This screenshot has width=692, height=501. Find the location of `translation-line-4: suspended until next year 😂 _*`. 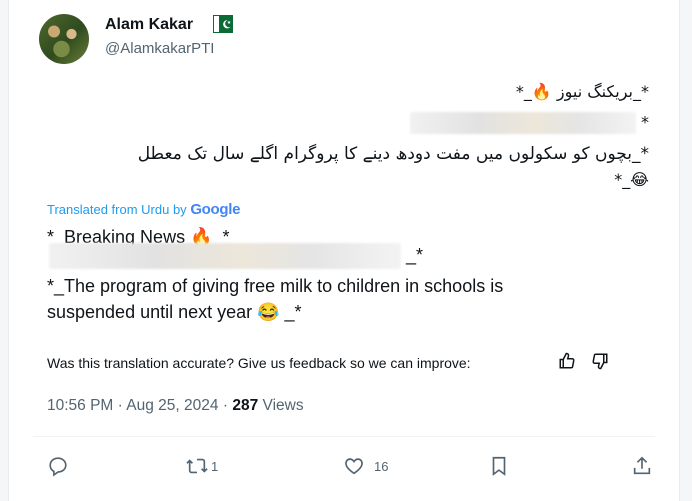

translation-line-4: suspended until next year 😂 _* is located at coordinates (174, 312).